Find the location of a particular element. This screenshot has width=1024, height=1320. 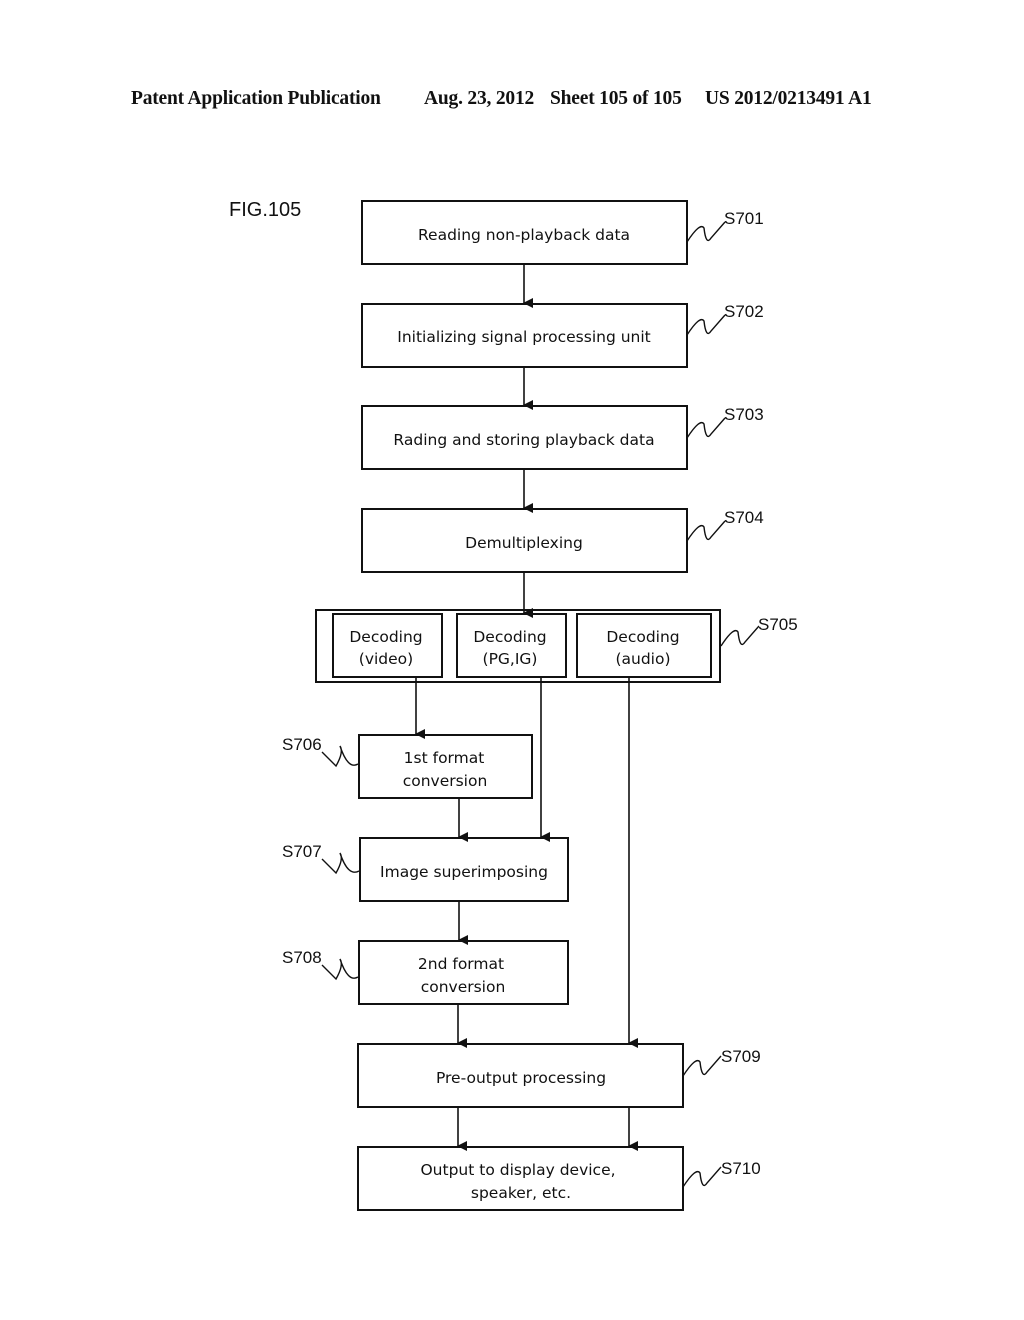

step-s708: 2nd format conversion is located at coordinates (463, 972).